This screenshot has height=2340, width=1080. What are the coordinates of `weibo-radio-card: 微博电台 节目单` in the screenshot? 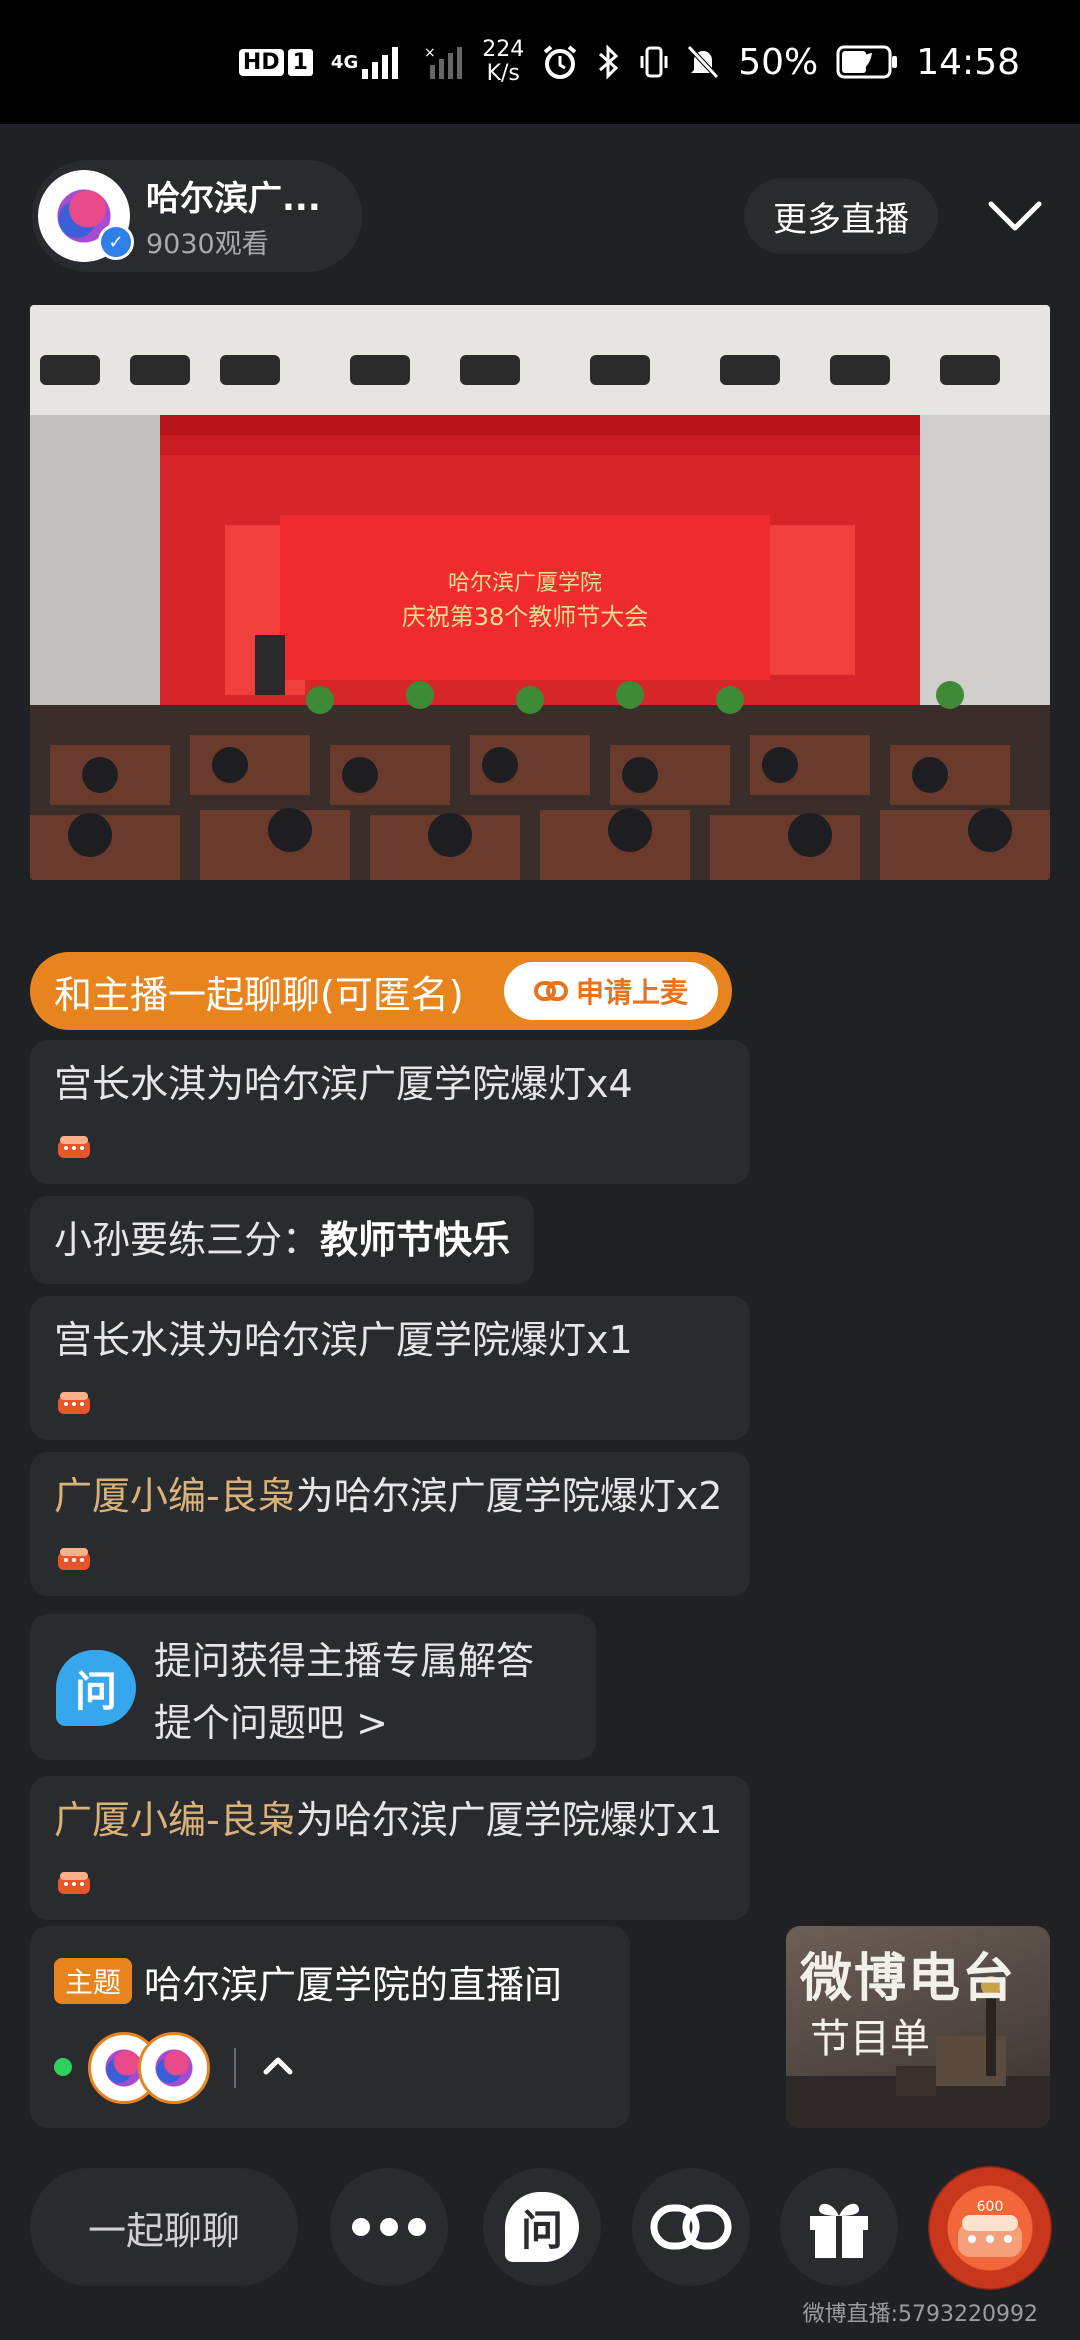 It's located at (918, 2027).